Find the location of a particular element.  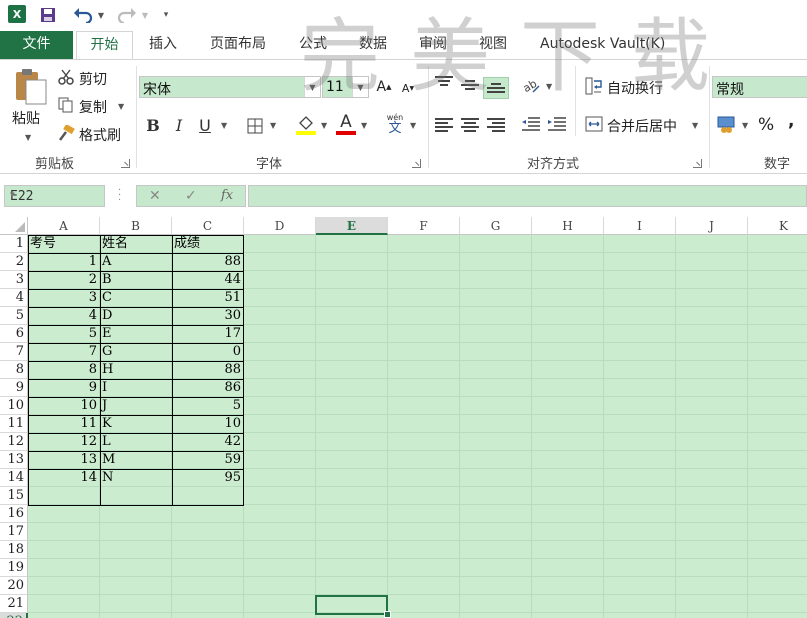

fill-color-dropdown-icon: ▼ is located at coordinates (324, 125).